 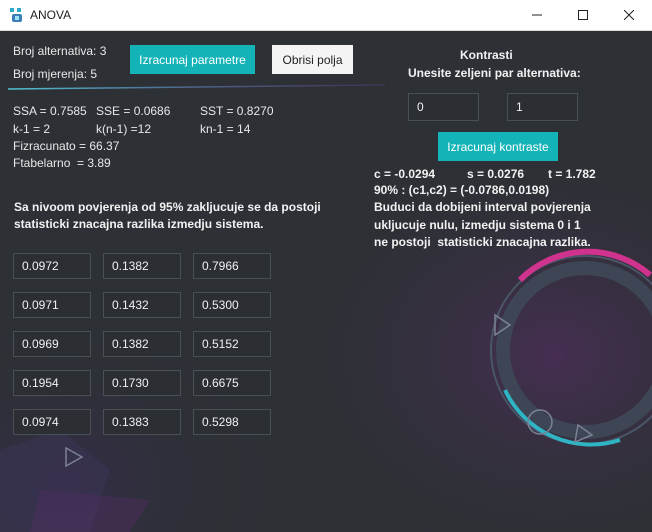 I want to click on clear-fields-button: Obrisi polja, so click(x=312, y=59).